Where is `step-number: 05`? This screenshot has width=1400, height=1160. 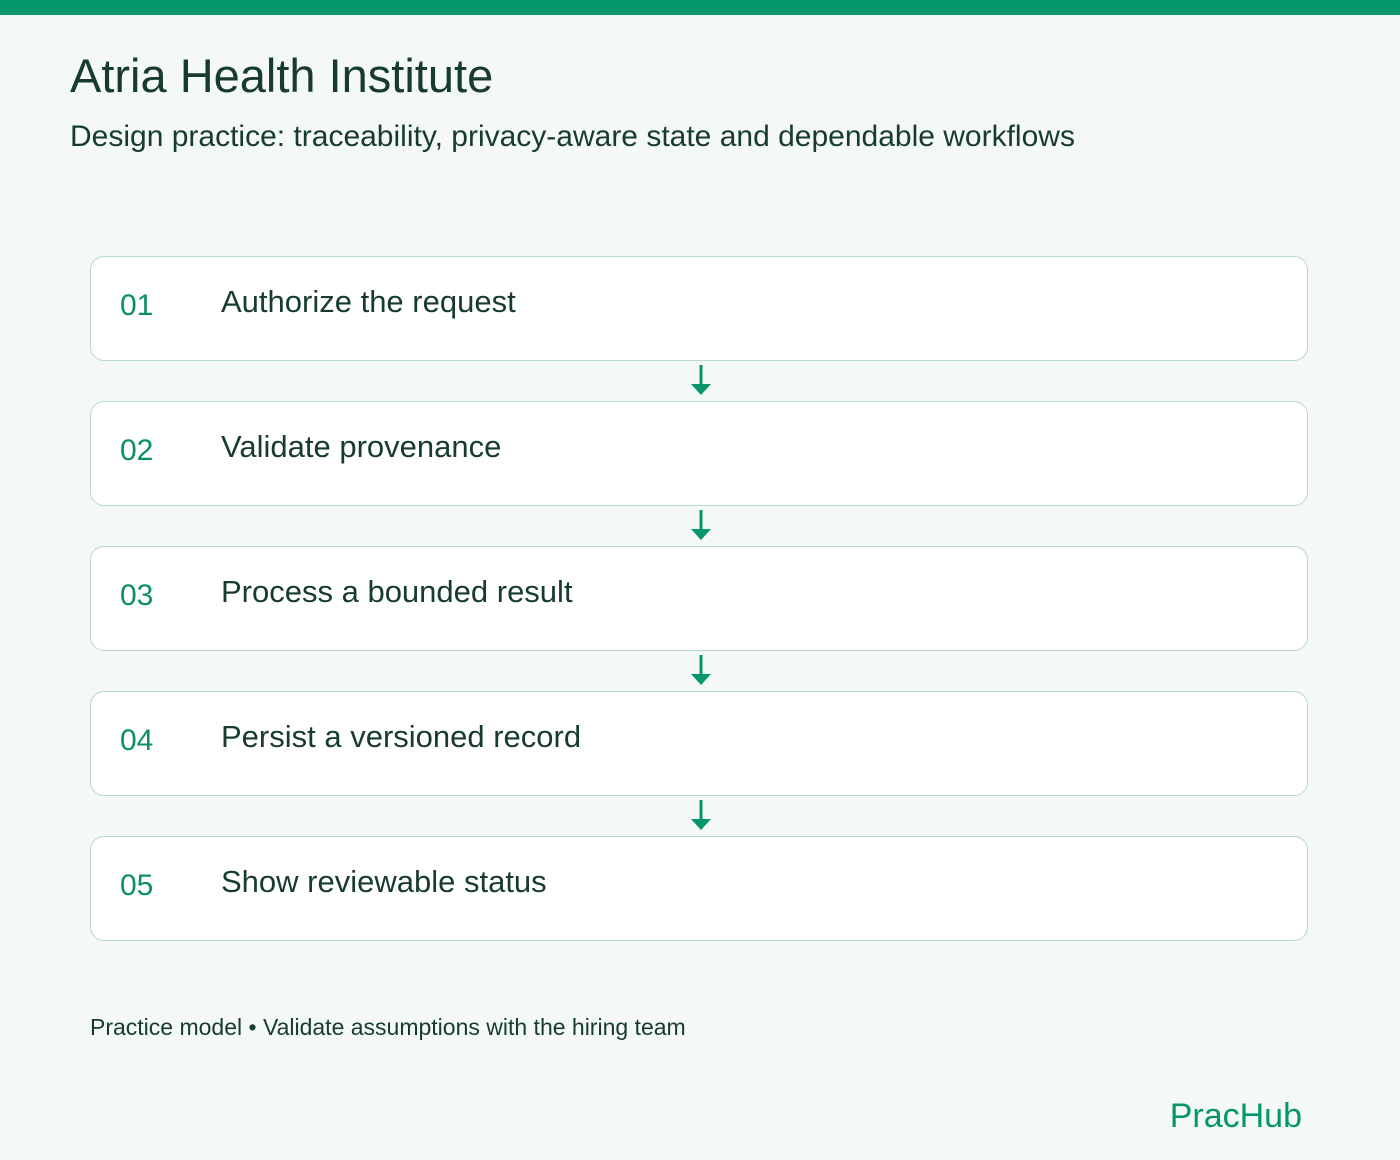
step-number: 05 is located at coordinates (137, 885).